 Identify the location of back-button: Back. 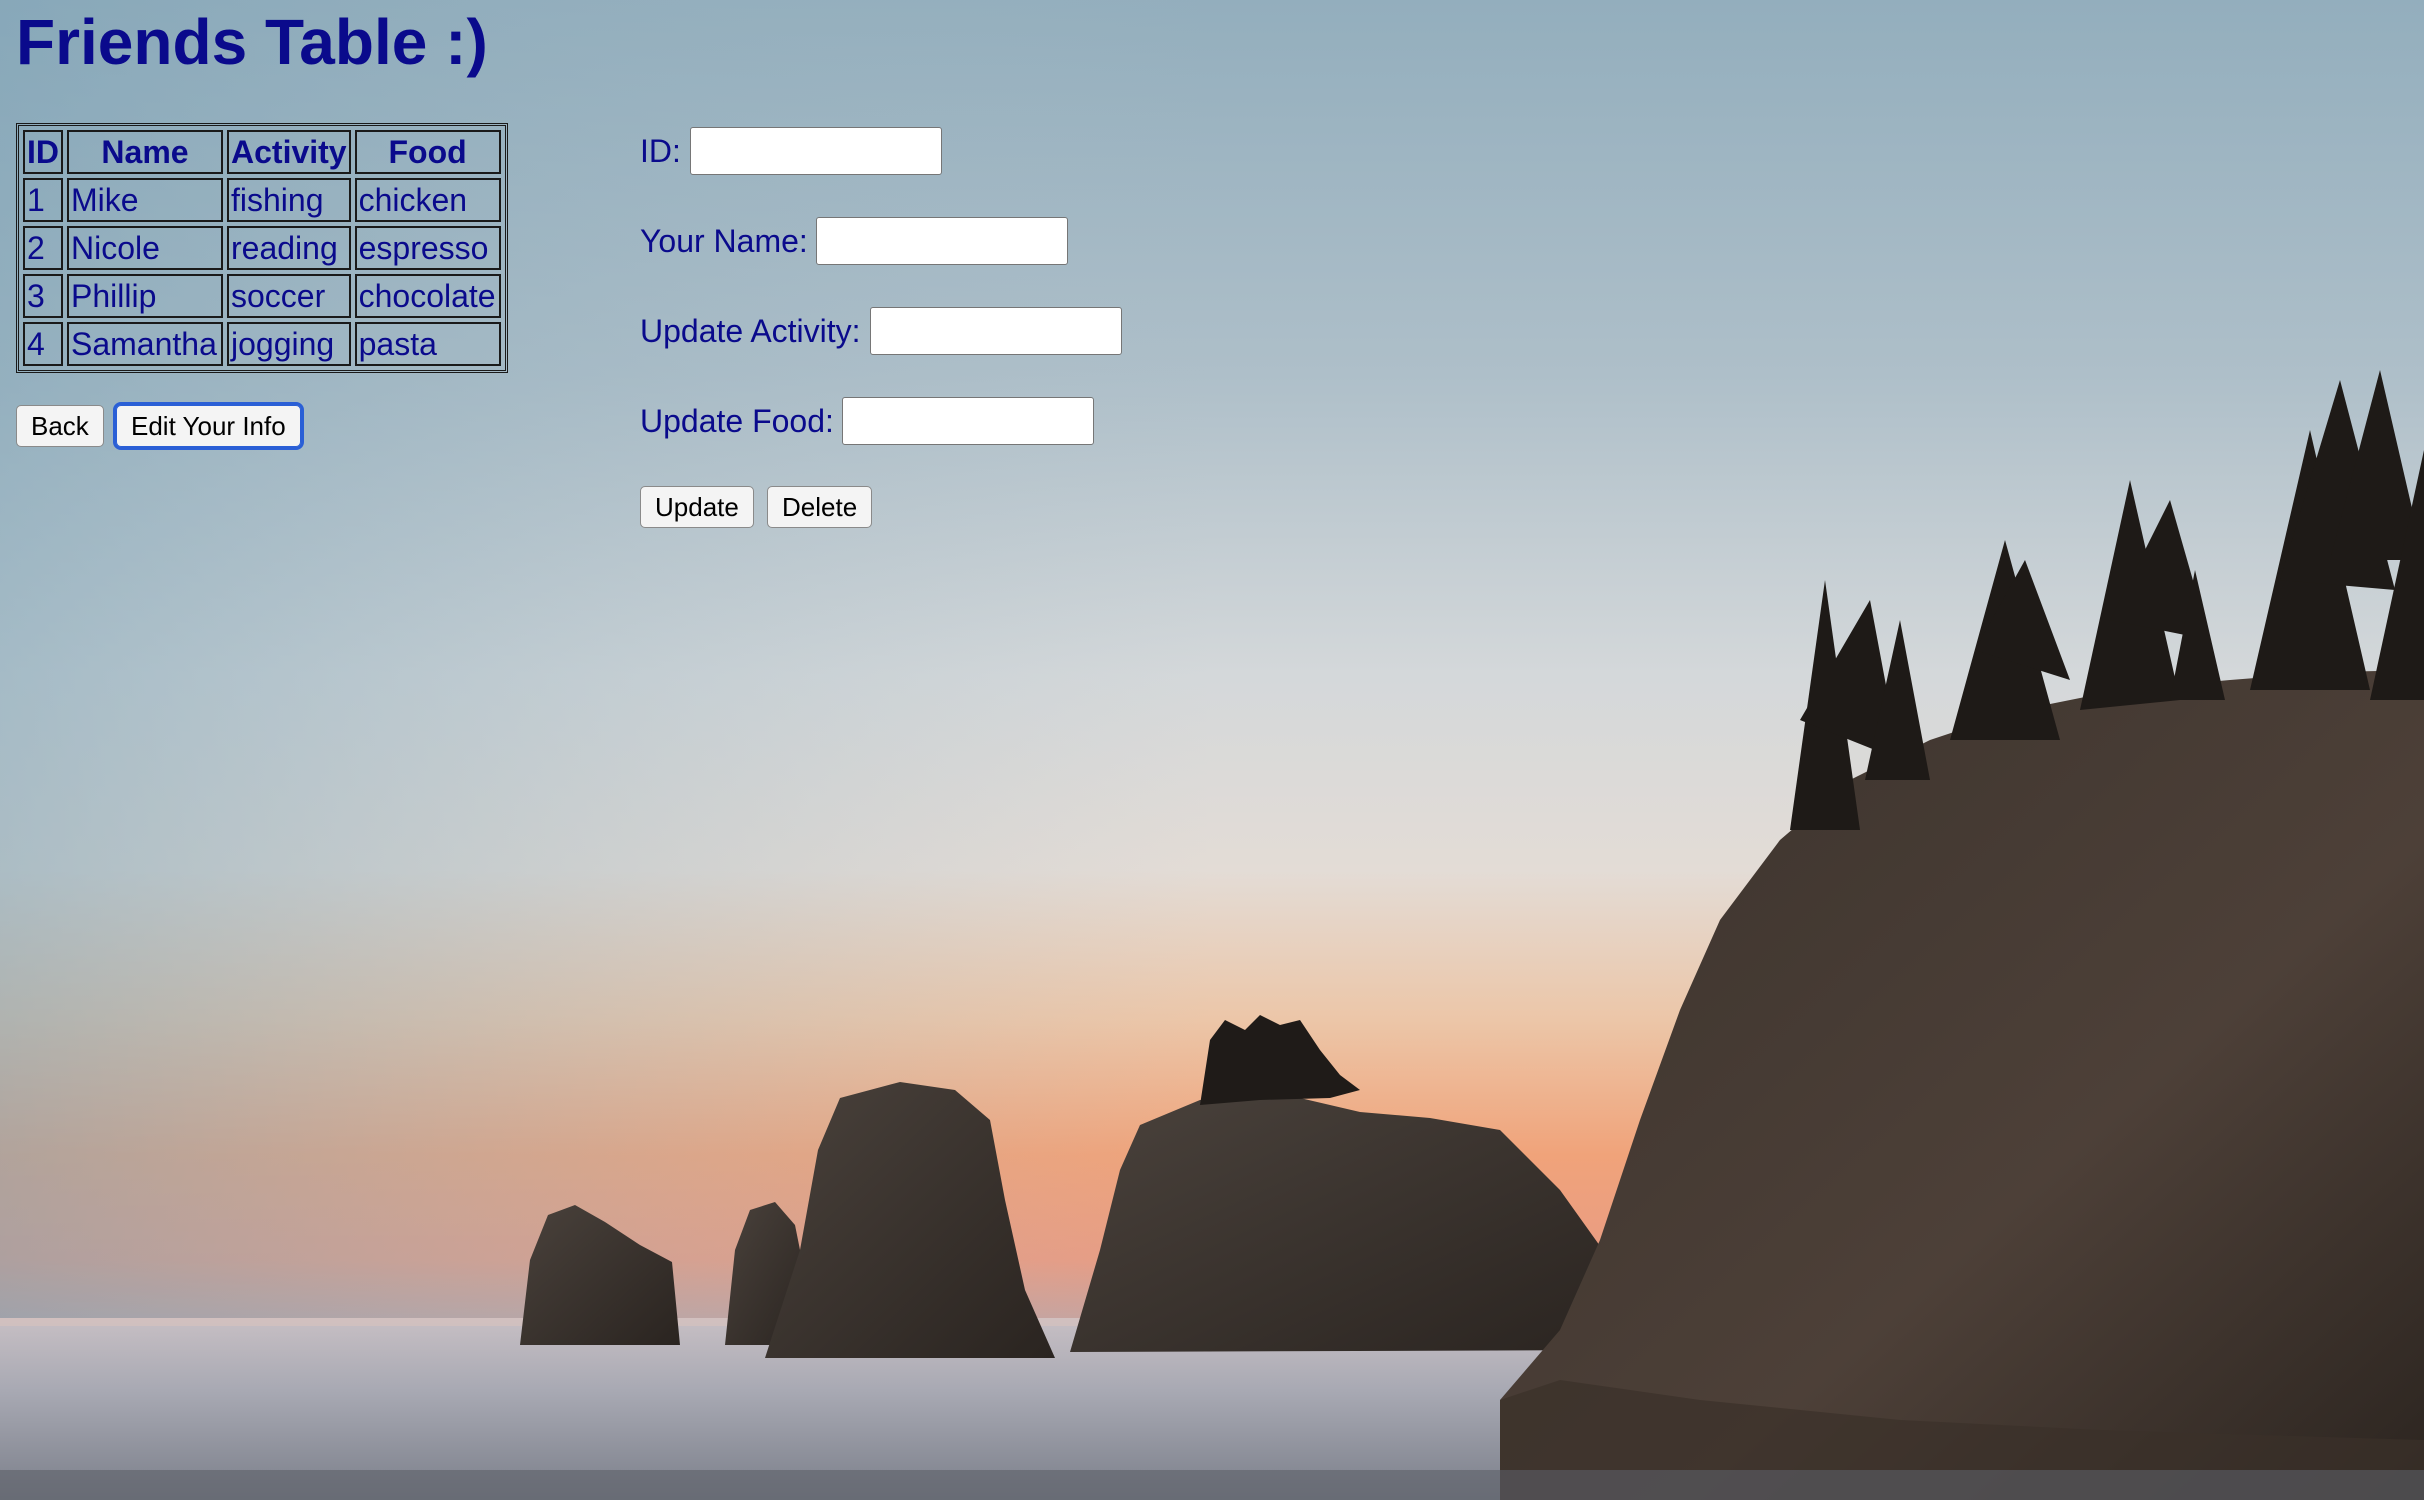
(60, 426).